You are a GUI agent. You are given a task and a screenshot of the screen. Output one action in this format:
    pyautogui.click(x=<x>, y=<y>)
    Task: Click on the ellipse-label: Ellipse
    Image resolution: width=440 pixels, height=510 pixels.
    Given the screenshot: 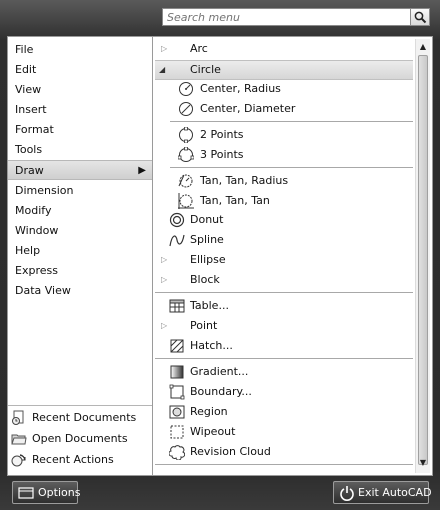 What is the action you would take?
    pyautogui.click(x=208, y=259)
    